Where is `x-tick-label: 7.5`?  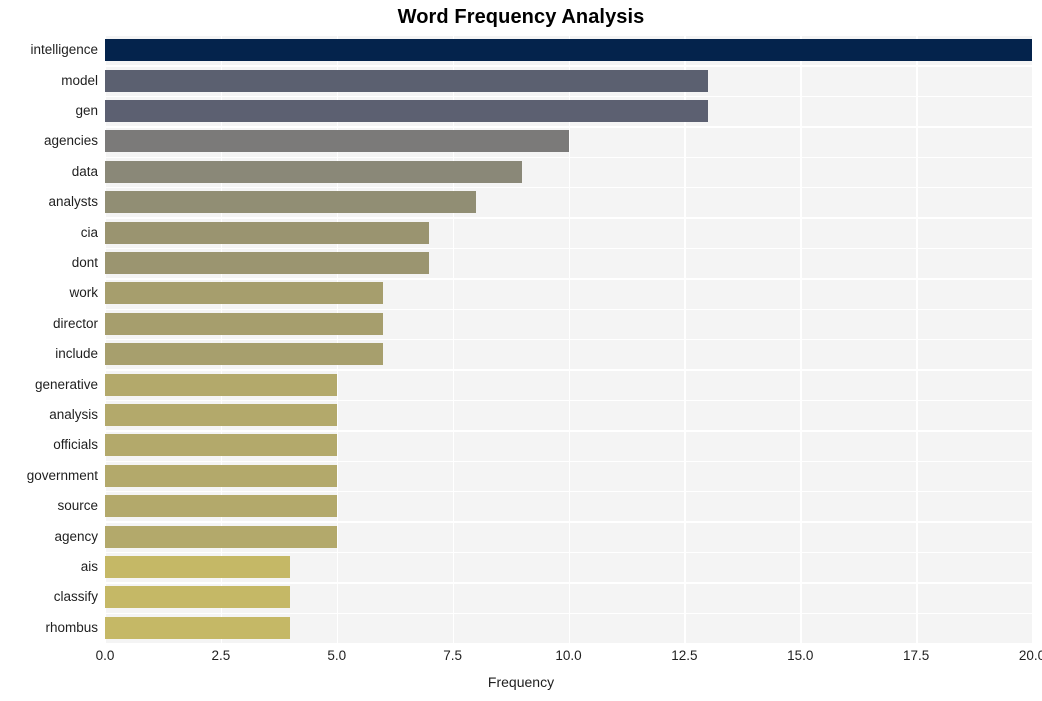 x-tick-label: 7.5 is located at coordinates (453, 655).